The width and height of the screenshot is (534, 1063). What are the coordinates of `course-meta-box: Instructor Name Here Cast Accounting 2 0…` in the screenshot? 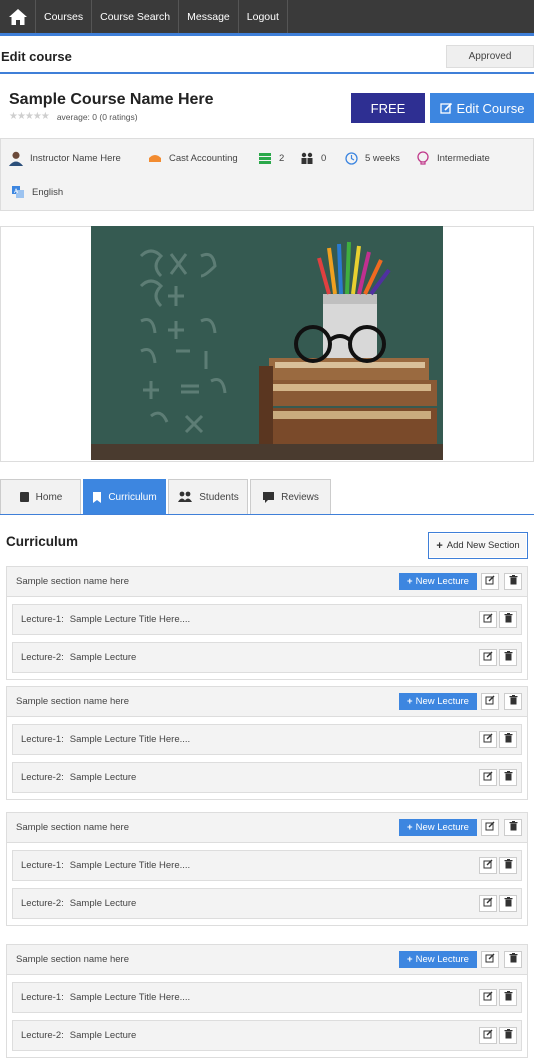 It's located at (267, 174).